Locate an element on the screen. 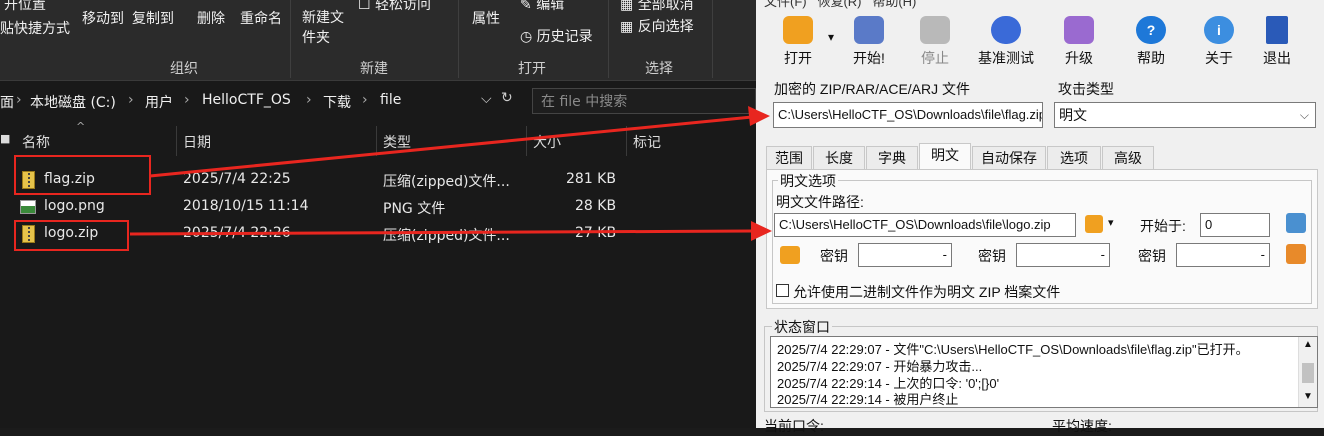  arrow-head-logo is located at coordinates (761, 231).